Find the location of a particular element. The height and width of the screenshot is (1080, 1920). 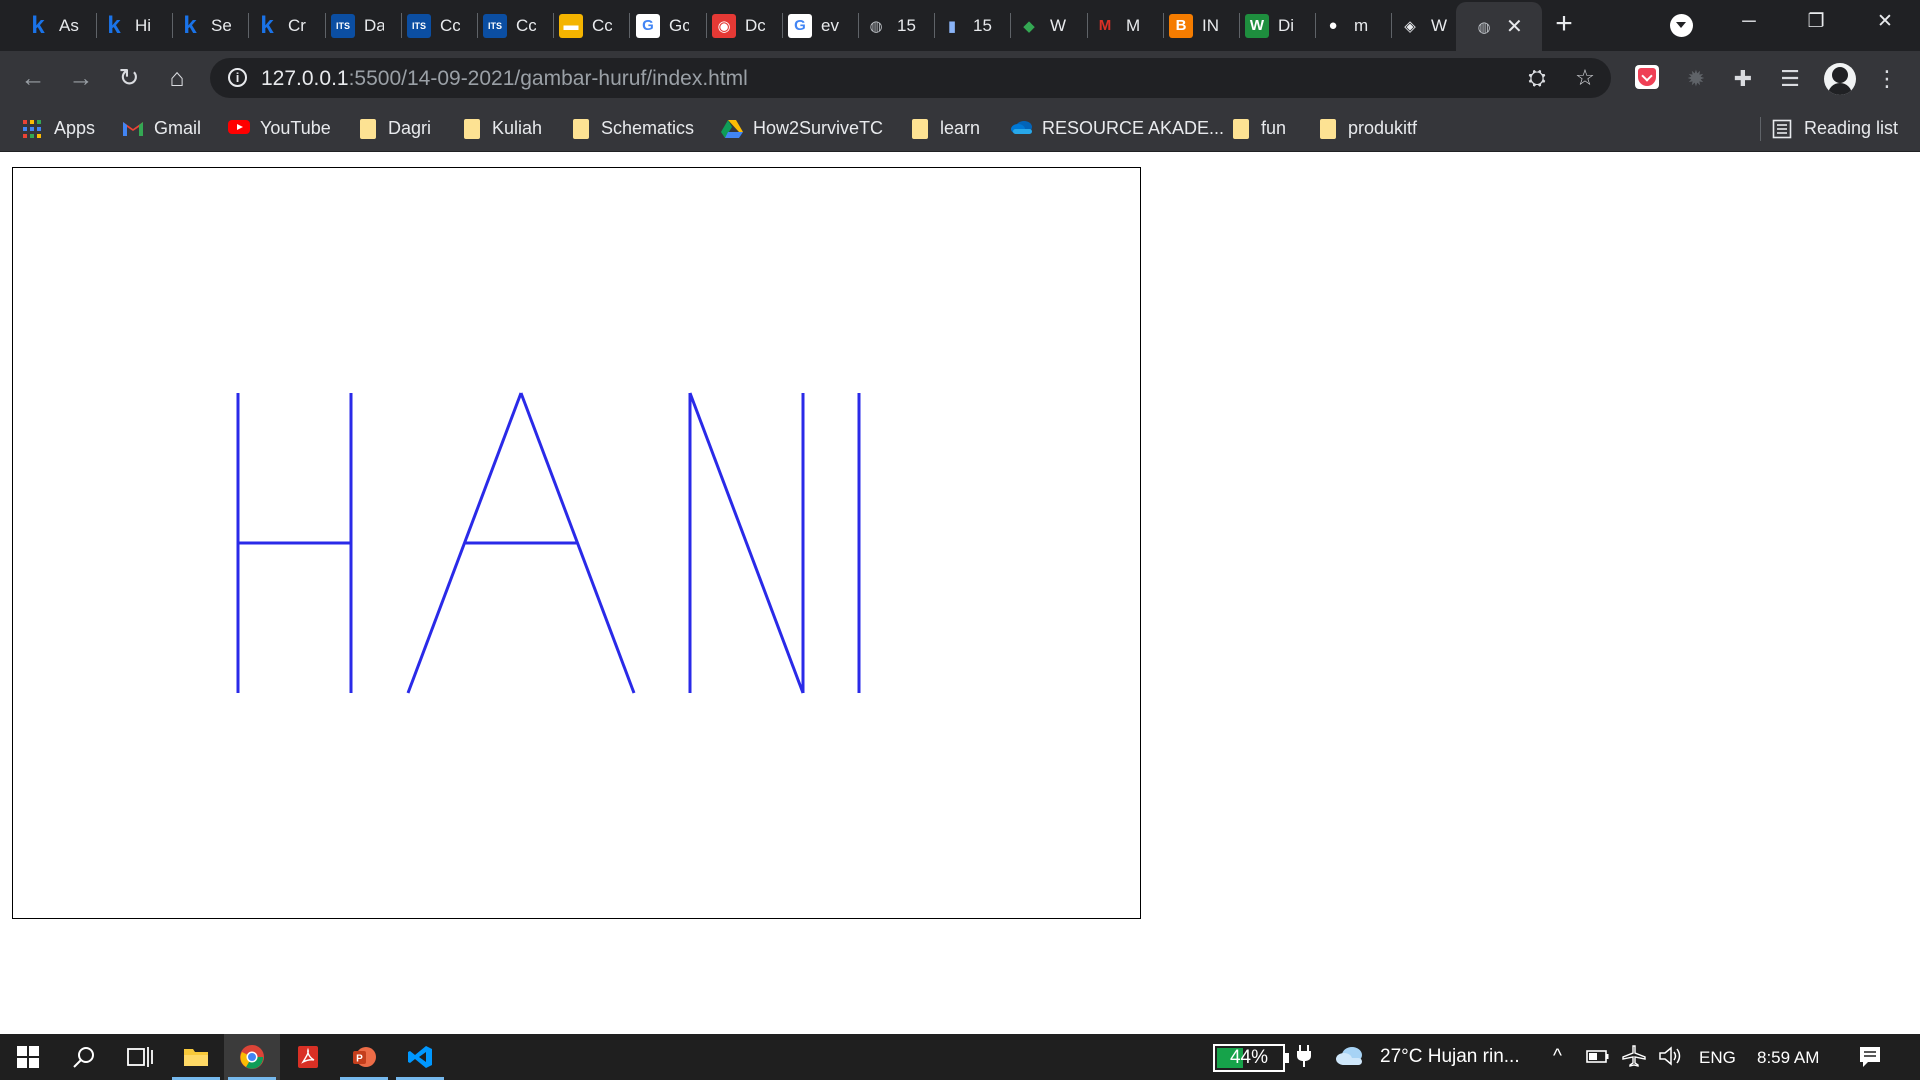

power-plug-icon is located at coordinates (1304, 1059).